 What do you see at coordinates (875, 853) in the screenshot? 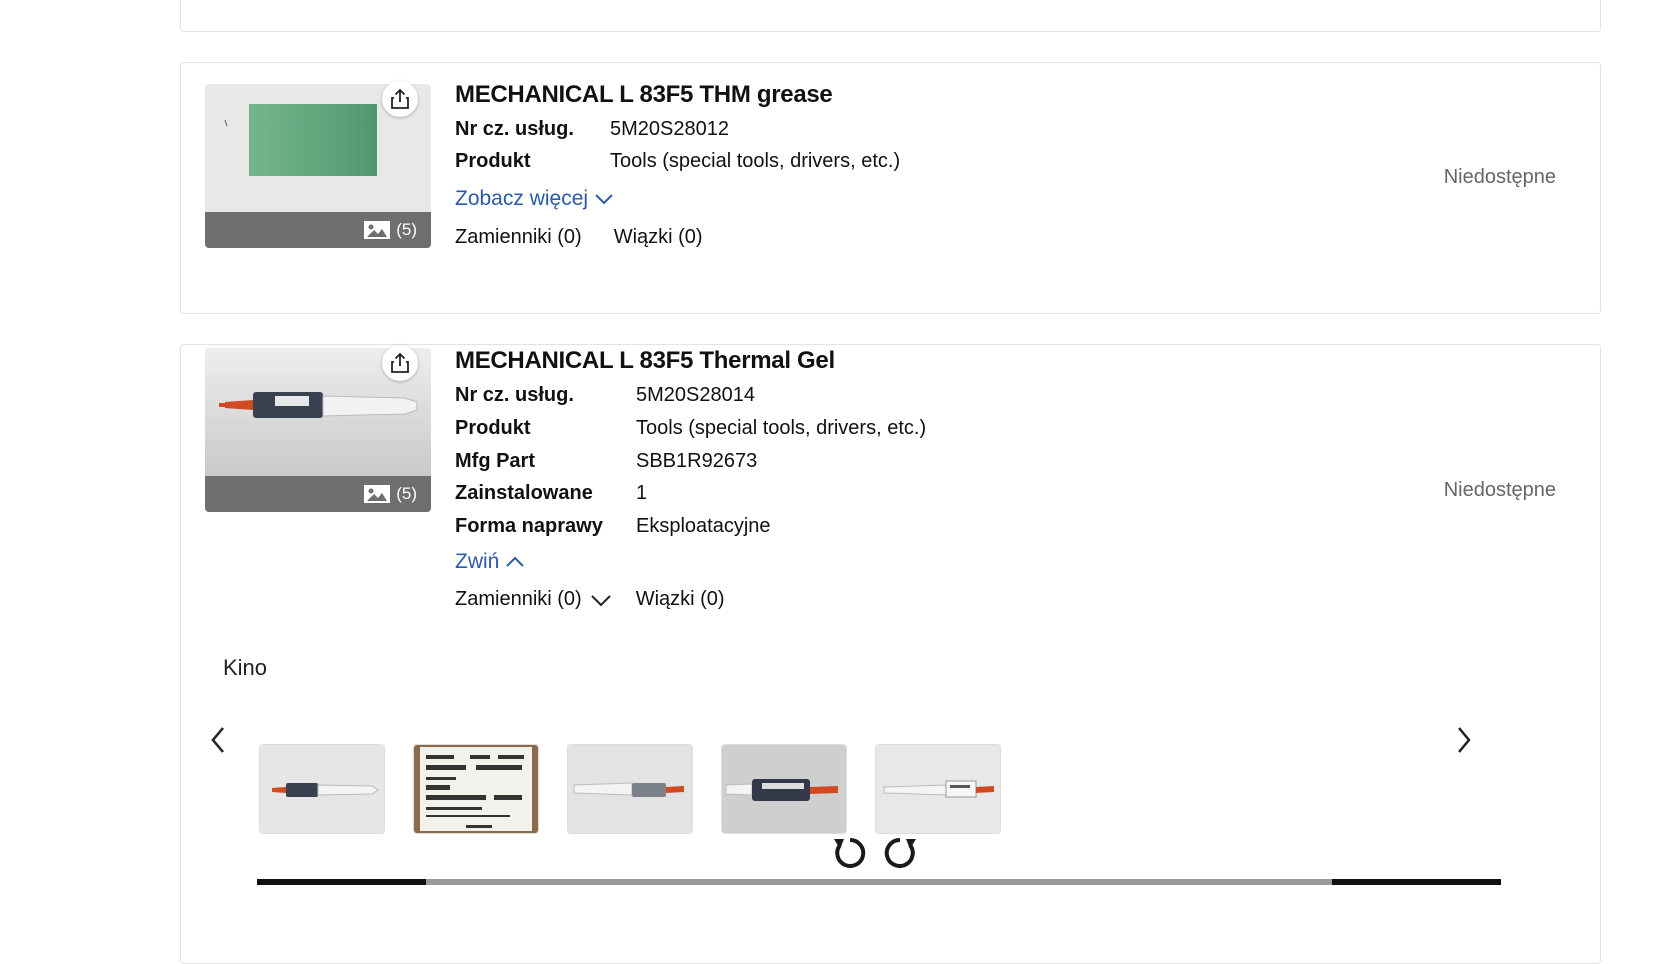
I see `rotate-controls` at bounding box center [875, 853].